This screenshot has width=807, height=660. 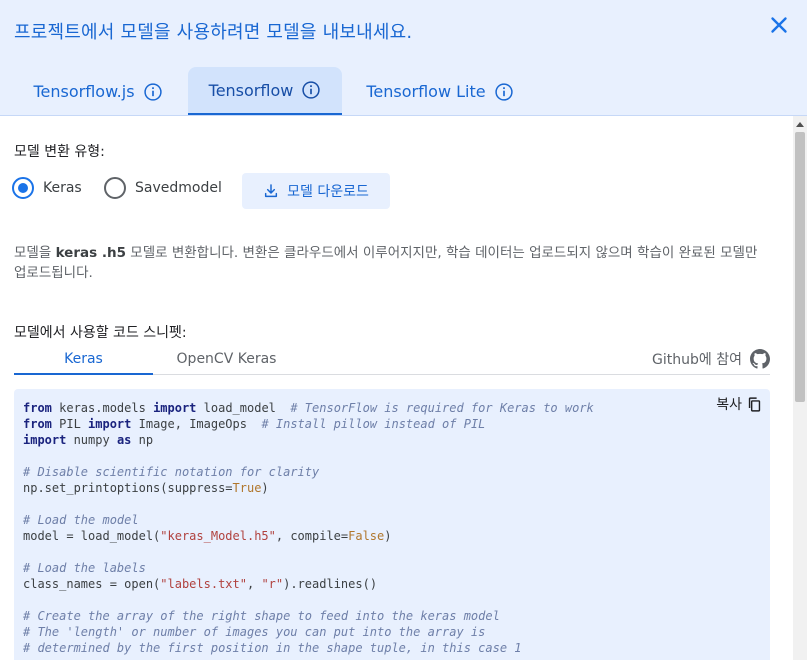 I want to click on code-tab-keras: Keras, so click(x=83, y=363).